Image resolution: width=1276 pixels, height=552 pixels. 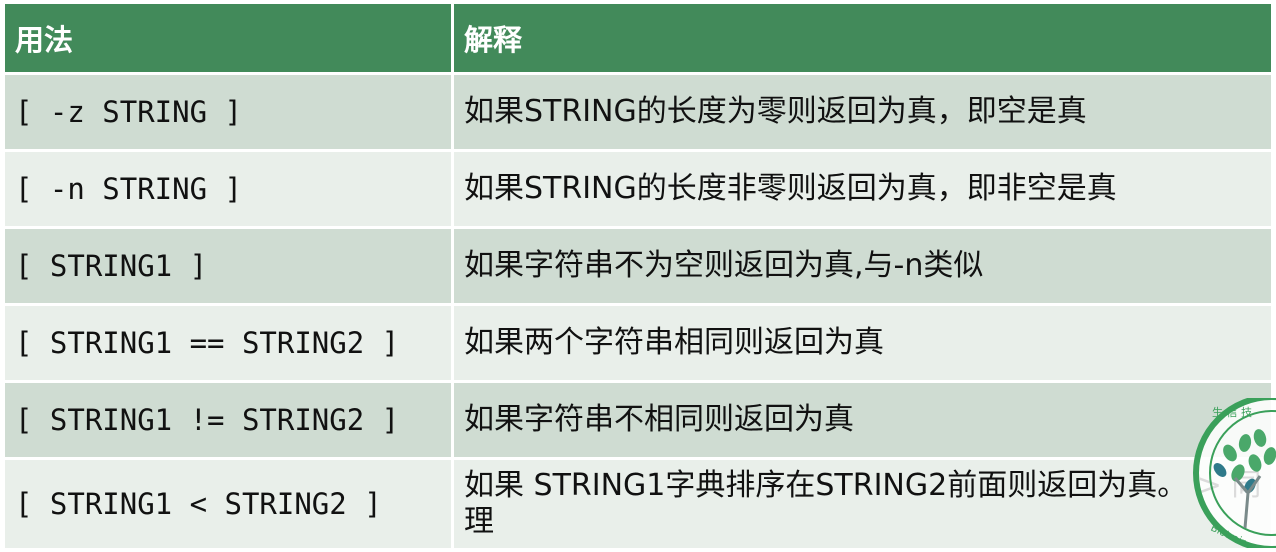 What do you see at coordinates (674, 342) in the screenshot?
I see `explanation-cell: 如果两个字符串相同则返回为真` at bounding box center [674, 342].